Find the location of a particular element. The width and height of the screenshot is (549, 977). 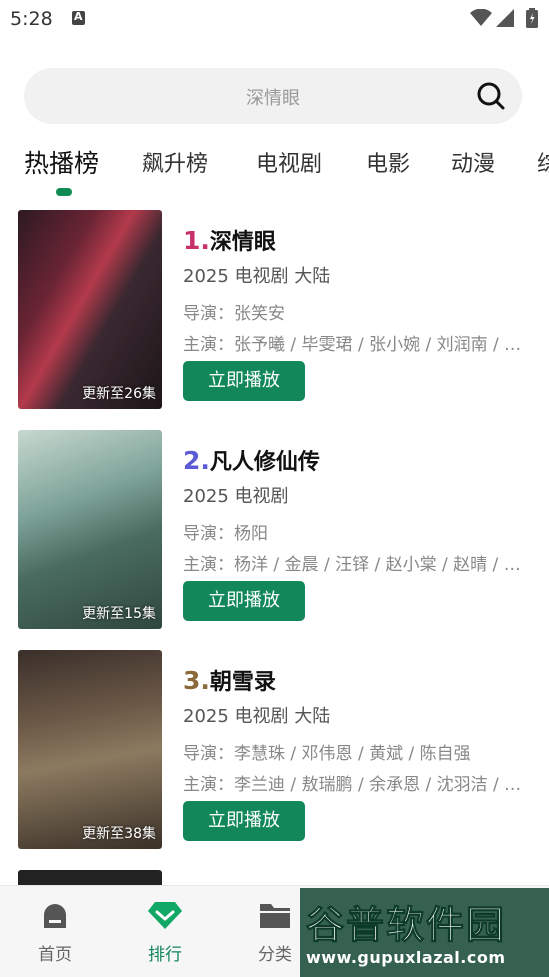

tab-anime: 动漫 is located at coordinates (473, 162).